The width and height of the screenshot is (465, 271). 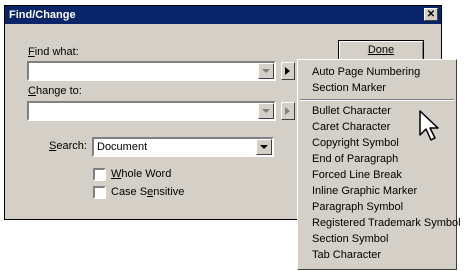 I want to click on menu-item-forced-line-break: Forced Line Break, so click(x=357, y=175).